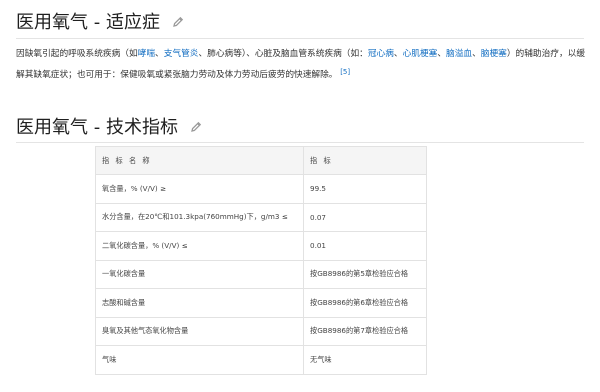 This screenshot has height=392, width=600. Describe the element at coordinates (146, 54) in the screenshot. I see `link-asthma: 哮喘` at that location.